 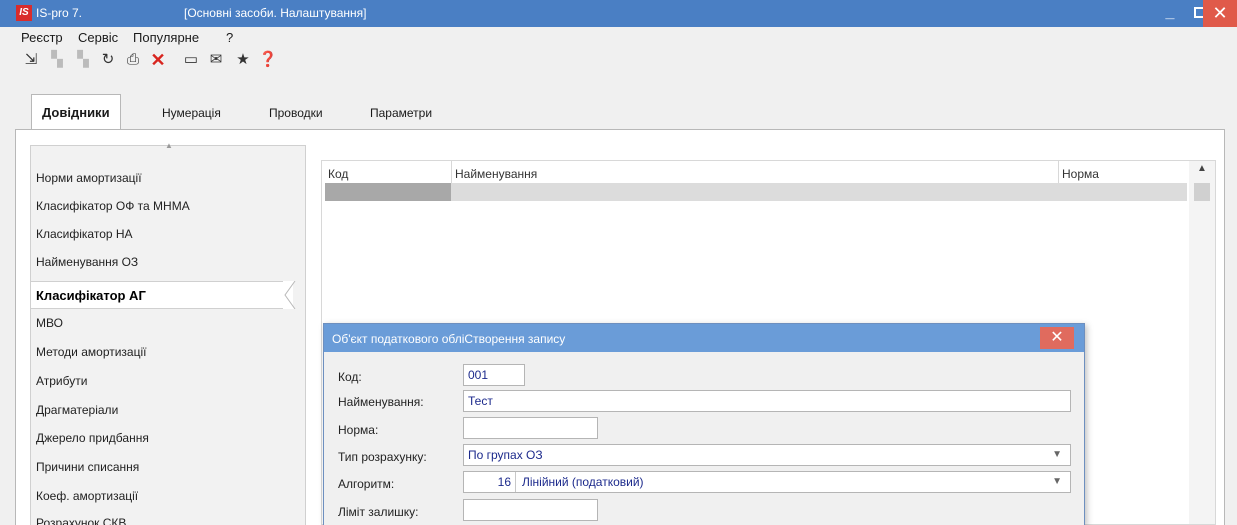 I want to click on new-record-icon: ⇲, so click(x=31, y=60).